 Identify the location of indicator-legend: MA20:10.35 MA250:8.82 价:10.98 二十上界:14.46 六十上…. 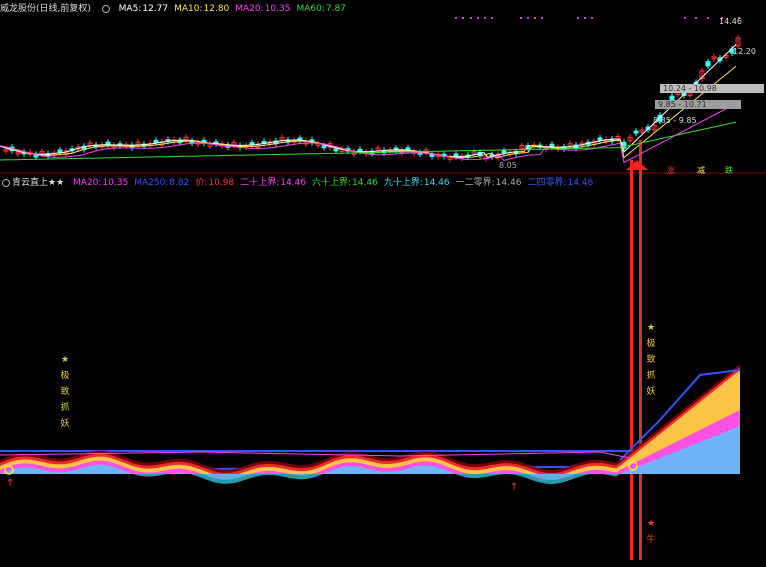
(336, 183).